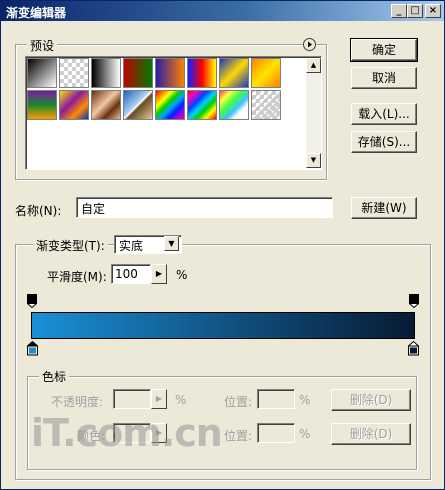 This screenshot has height=490, width=445. I want to click on presets-label: 预设, so click(42, 45).